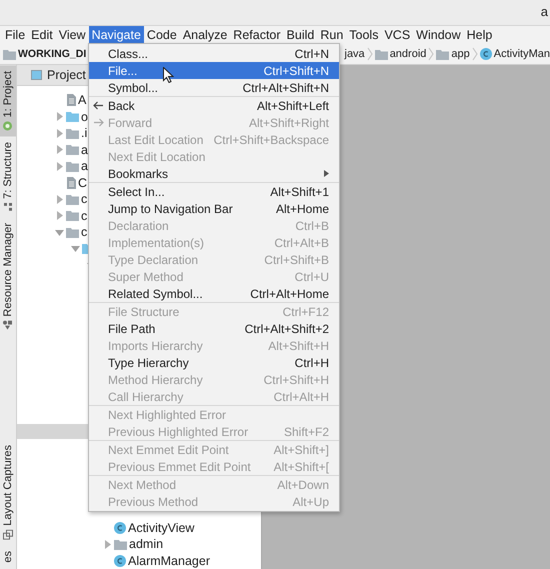  Describe the element at coordinates (544, 11) in the screenshot. I see `window-title: a` at that location.